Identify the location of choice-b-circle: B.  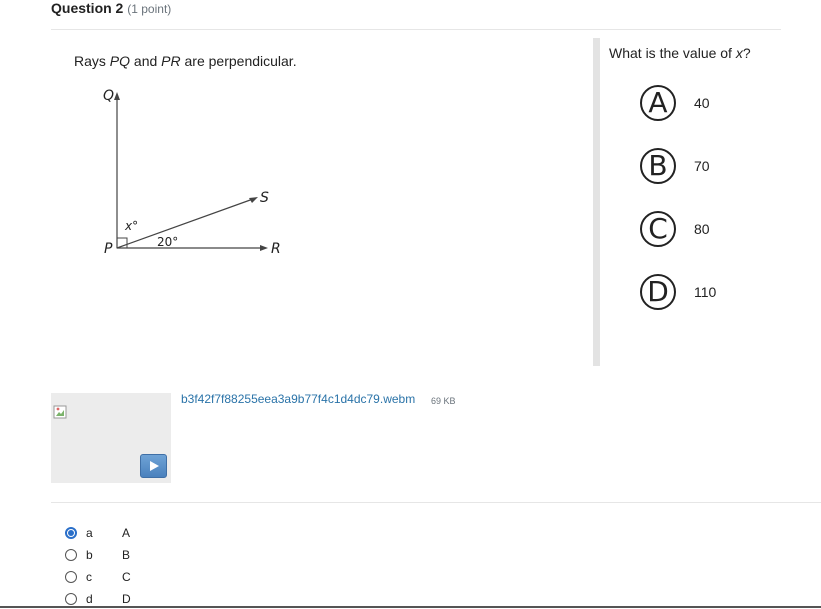
(658, 166).